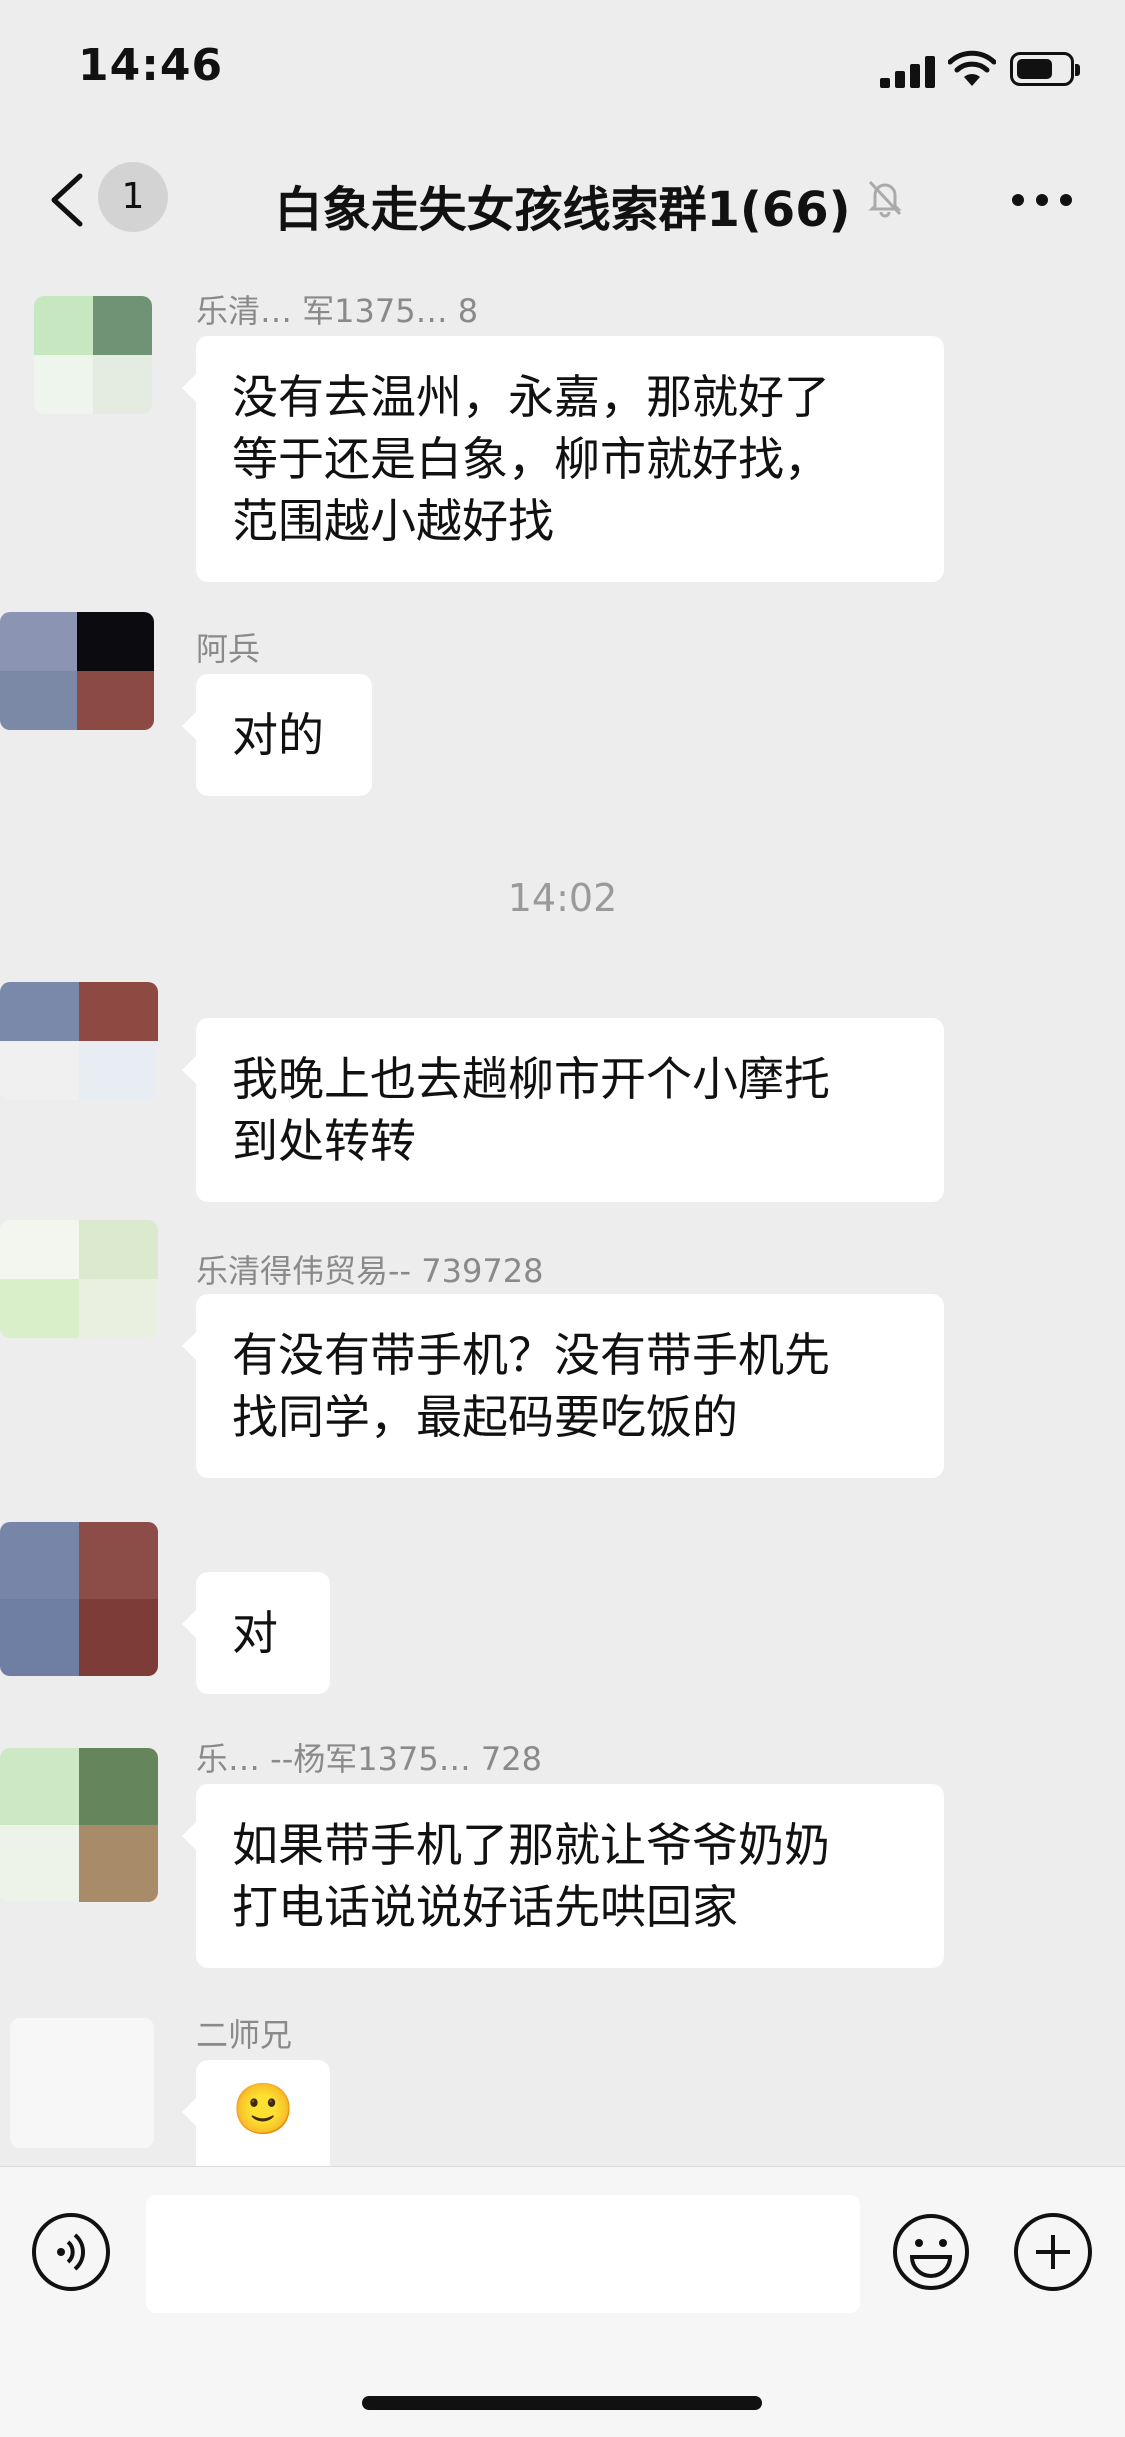 The height and width of the screenshot is (2437, 1125). What do you see at coordinates (1042, 201) in the screenshot?
I see `more-dots-icon` at bounding box center [1042, 201].